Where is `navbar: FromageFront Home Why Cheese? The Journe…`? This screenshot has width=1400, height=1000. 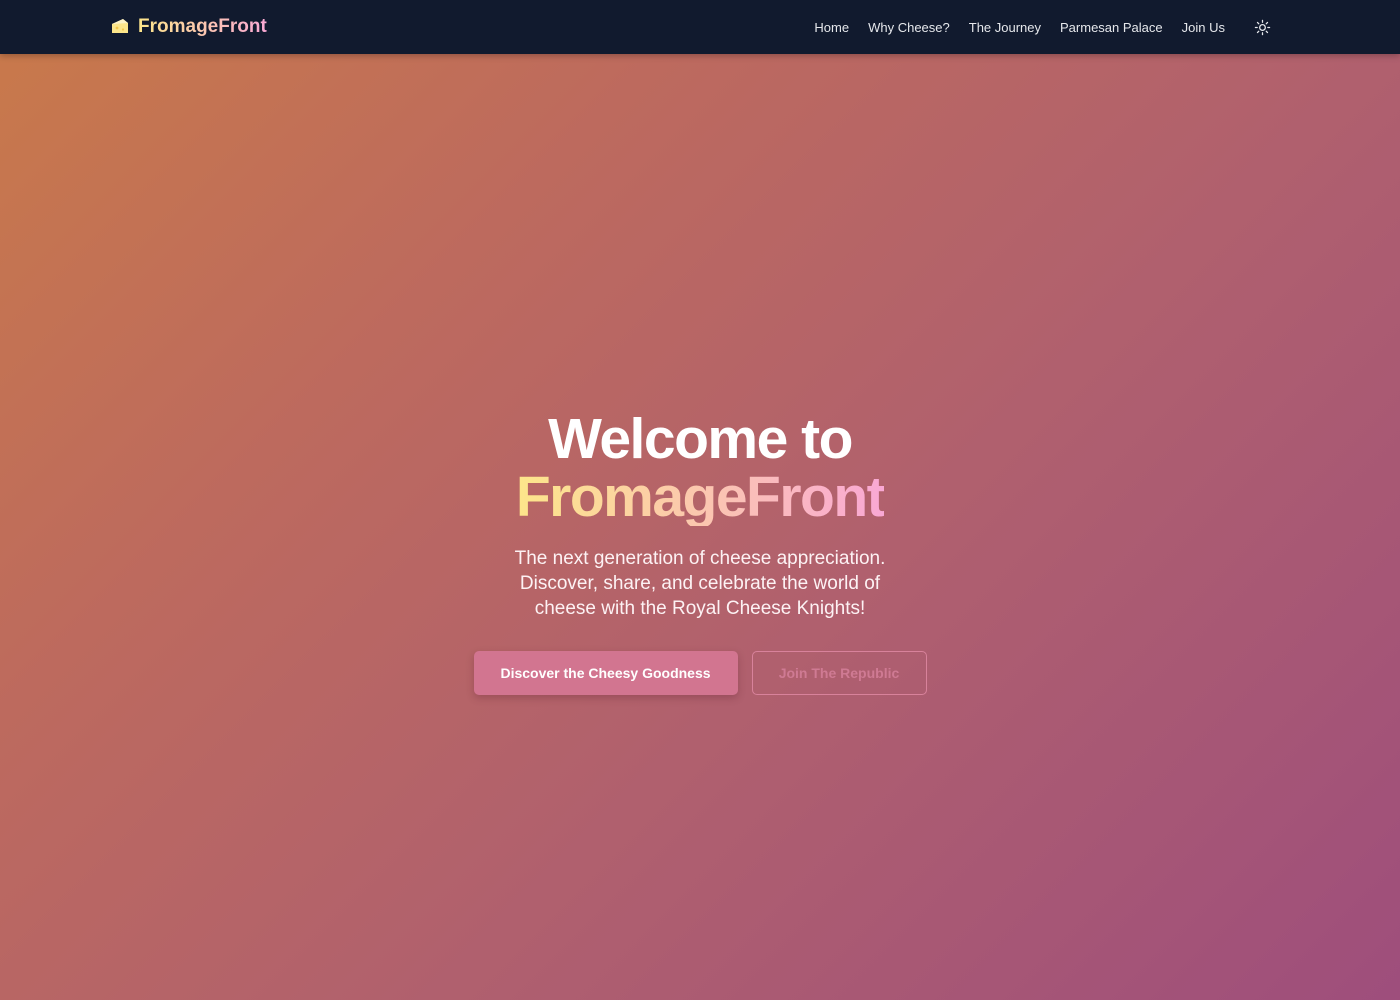
navbar: FromageFront Home Why Cheese? The Journe… is located at coordinates (700, 27).